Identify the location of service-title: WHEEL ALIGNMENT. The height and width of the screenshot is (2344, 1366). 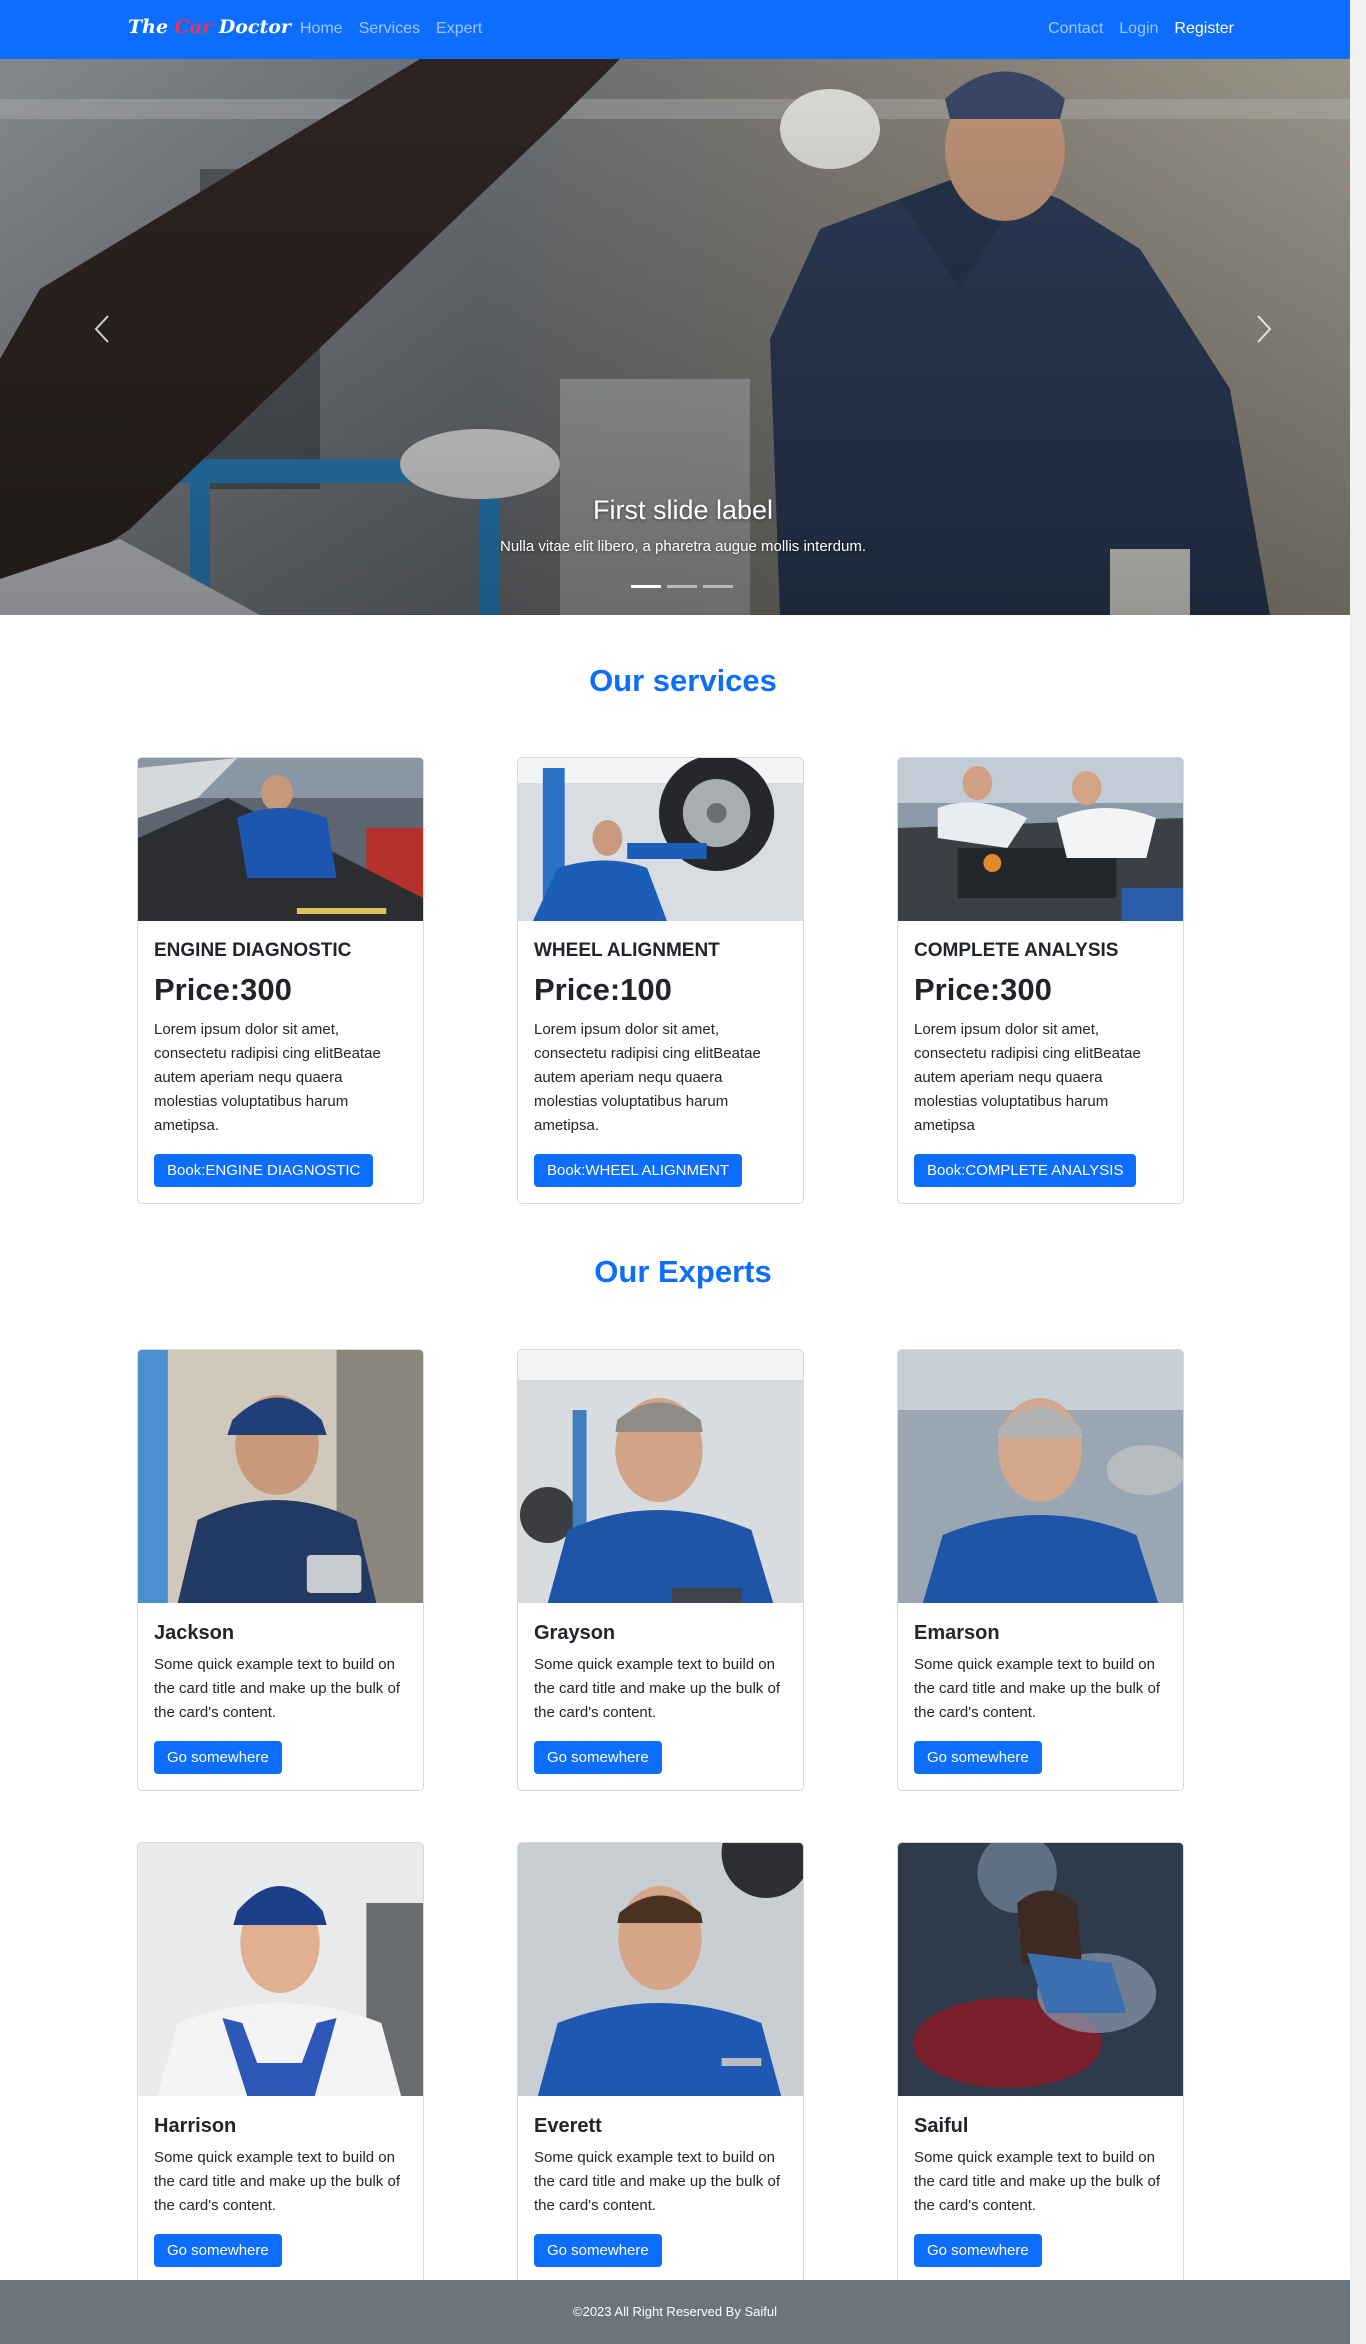
(627, 950).